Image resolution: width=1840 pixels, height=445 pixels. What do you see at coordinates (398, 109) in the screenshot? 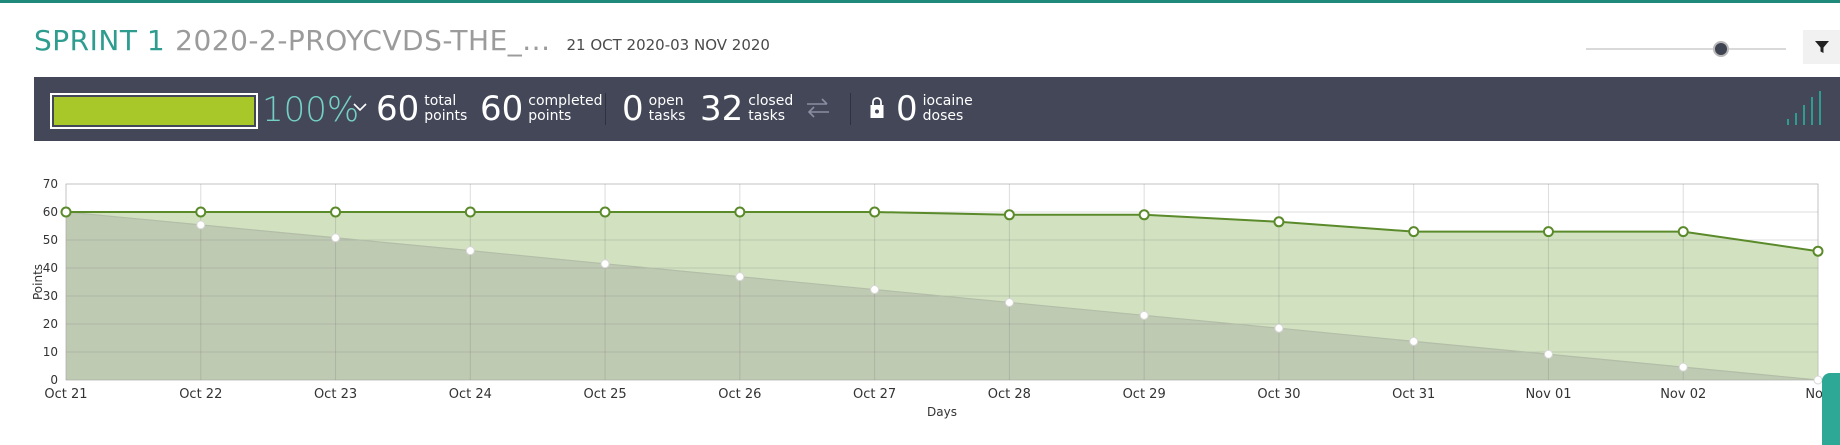
I see `total-points-value: 60` at bounding box center [398, 109].